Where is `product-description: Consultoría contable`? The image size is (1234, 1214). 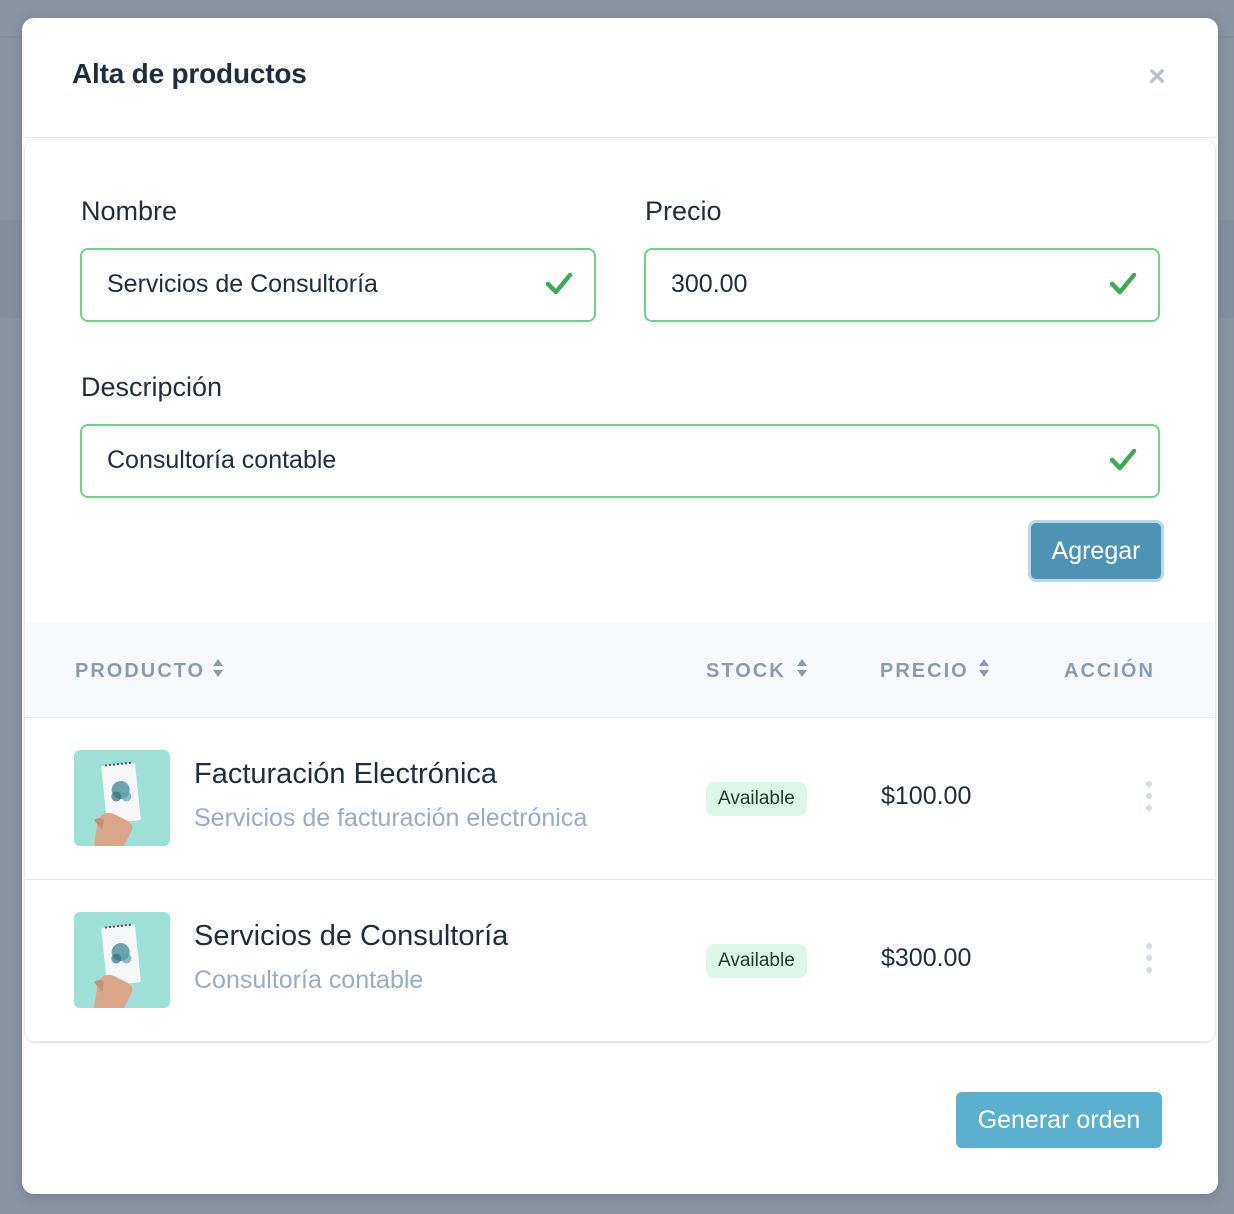 product-description: Consultoría contable is located at coordinates (309, 980).